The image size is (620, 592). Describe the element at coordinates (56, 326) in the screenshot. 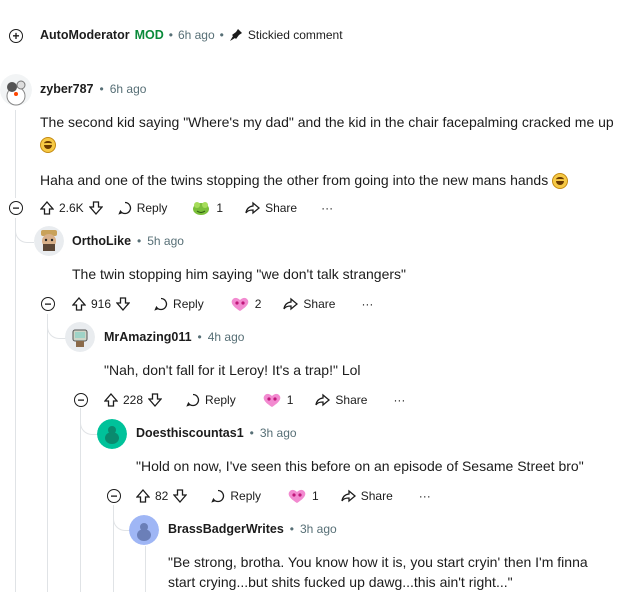

I see `thread-hook-level2` at that location.